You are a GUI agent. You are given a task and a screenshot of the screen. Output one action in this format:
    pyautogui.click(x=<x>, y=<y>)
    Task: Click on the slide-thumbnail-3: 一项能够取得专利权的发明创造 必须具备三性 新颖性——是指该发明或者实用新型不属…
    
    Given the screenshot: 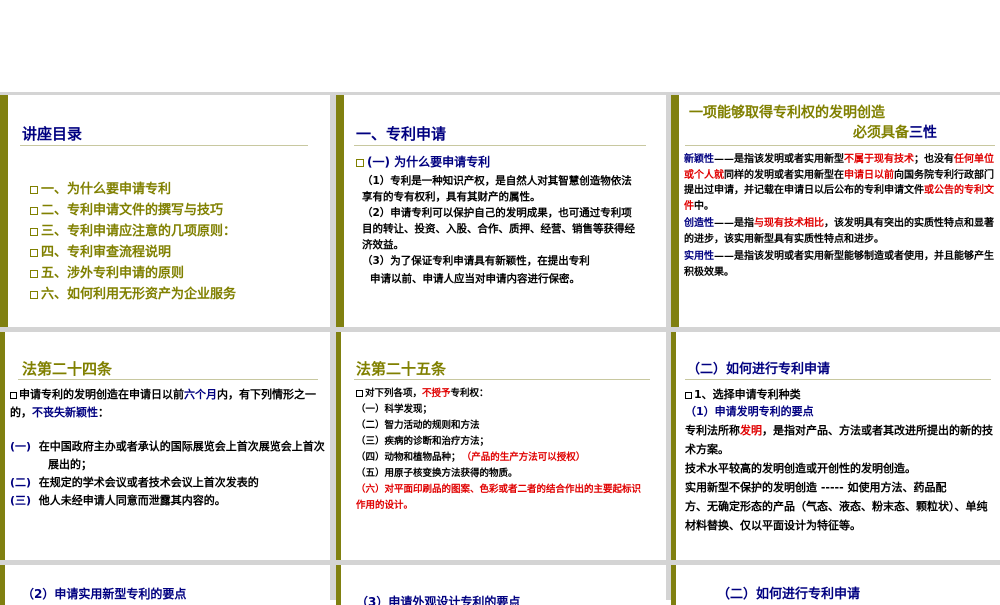 What is the action you would take?
    pyautogui.click(x=835, y=211)
    